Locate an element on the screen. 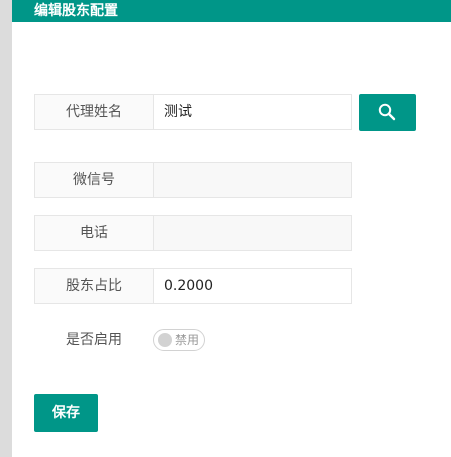  search-button is located at coordinates (387, 112).